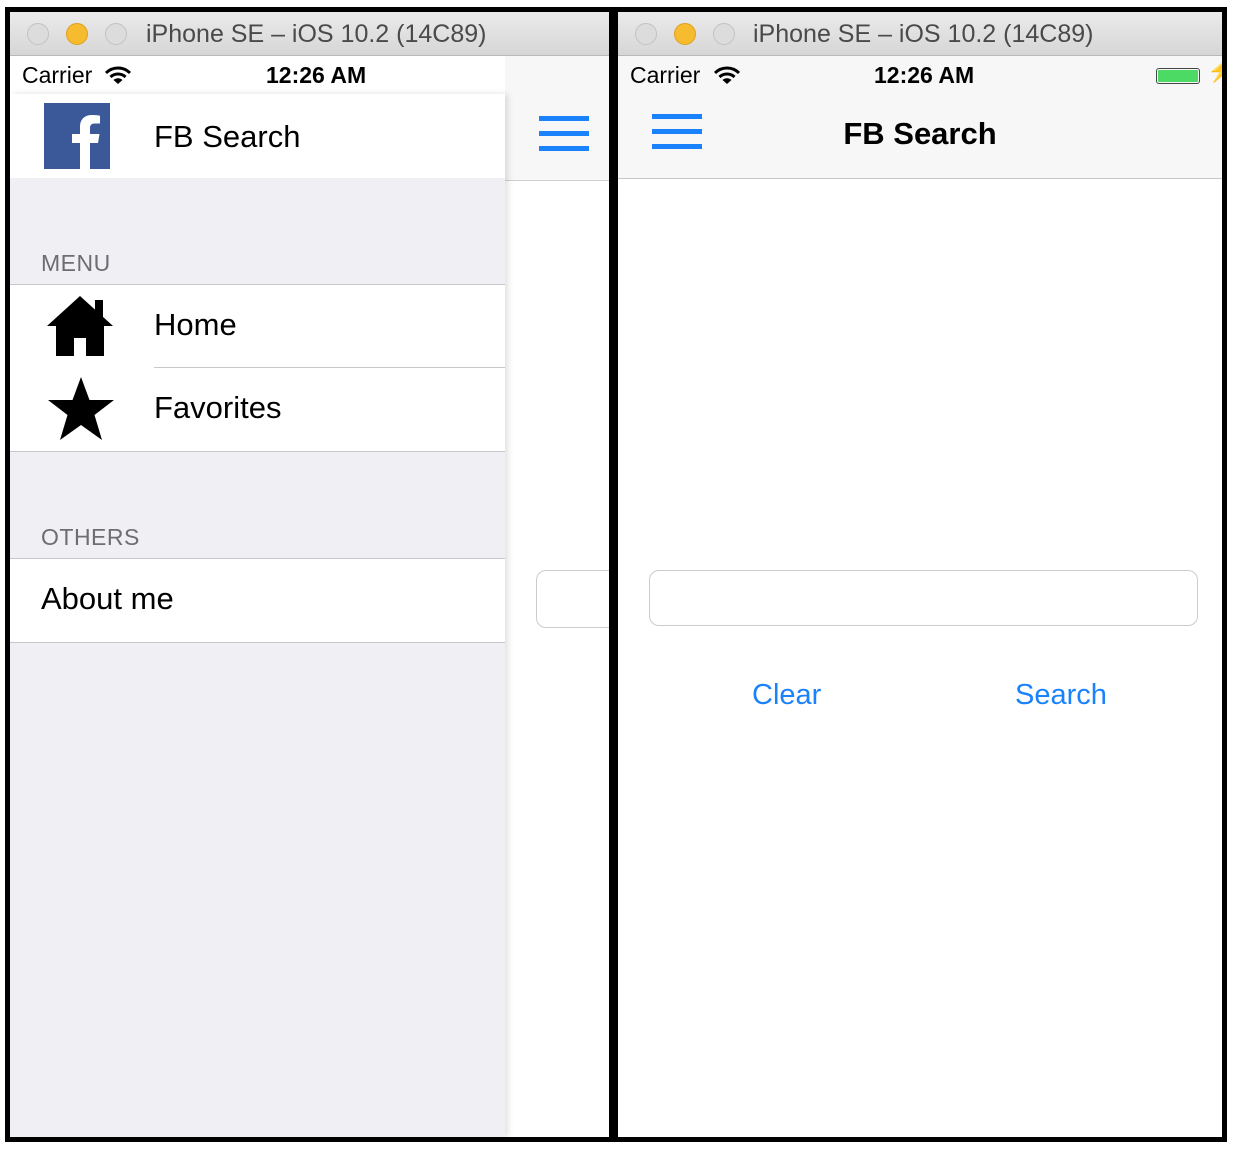 This screenshot has width=1239, height=1157. Describe the element at coordinates (572, 599) in the screenshot. I see `search-input-peek` at that location.